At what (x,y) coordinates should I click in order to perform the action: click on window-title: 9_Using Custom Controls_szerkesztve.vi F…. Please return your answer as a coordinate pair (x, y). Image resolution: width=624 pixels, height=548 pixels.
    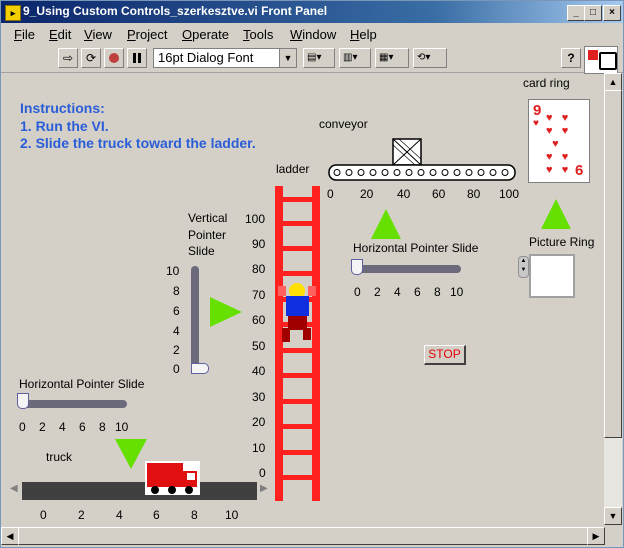
    Looking at the image, I should click on (175, 11).